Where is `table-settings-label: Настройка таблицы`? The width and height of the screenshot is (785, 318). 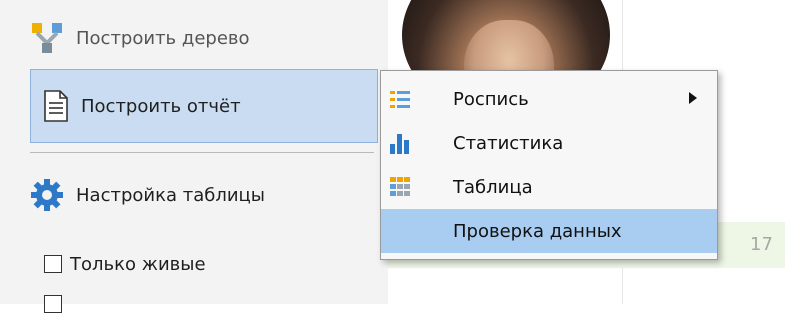 table-settings-label: Настройка таблицы is located at coordinates (170, 195).